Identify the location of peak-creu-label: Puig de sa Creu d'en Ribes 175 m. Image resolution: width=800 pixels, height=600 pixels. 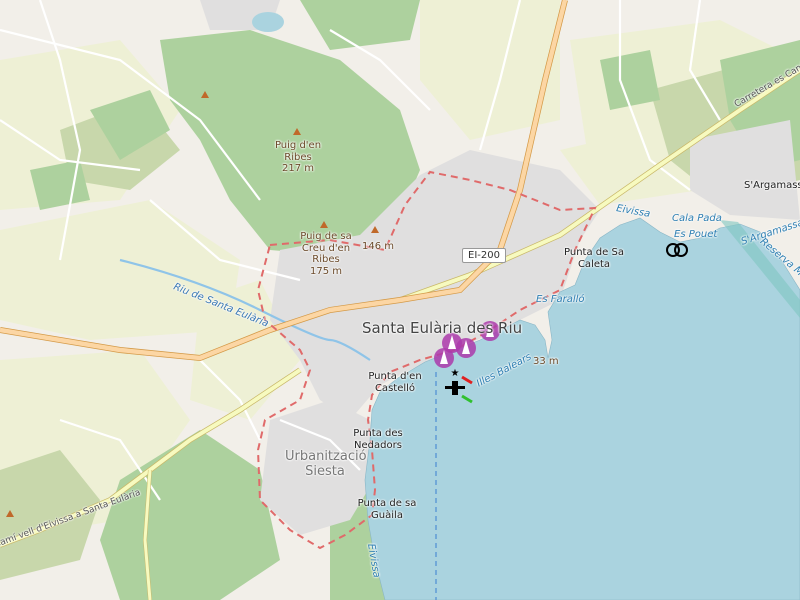
(326, 254).